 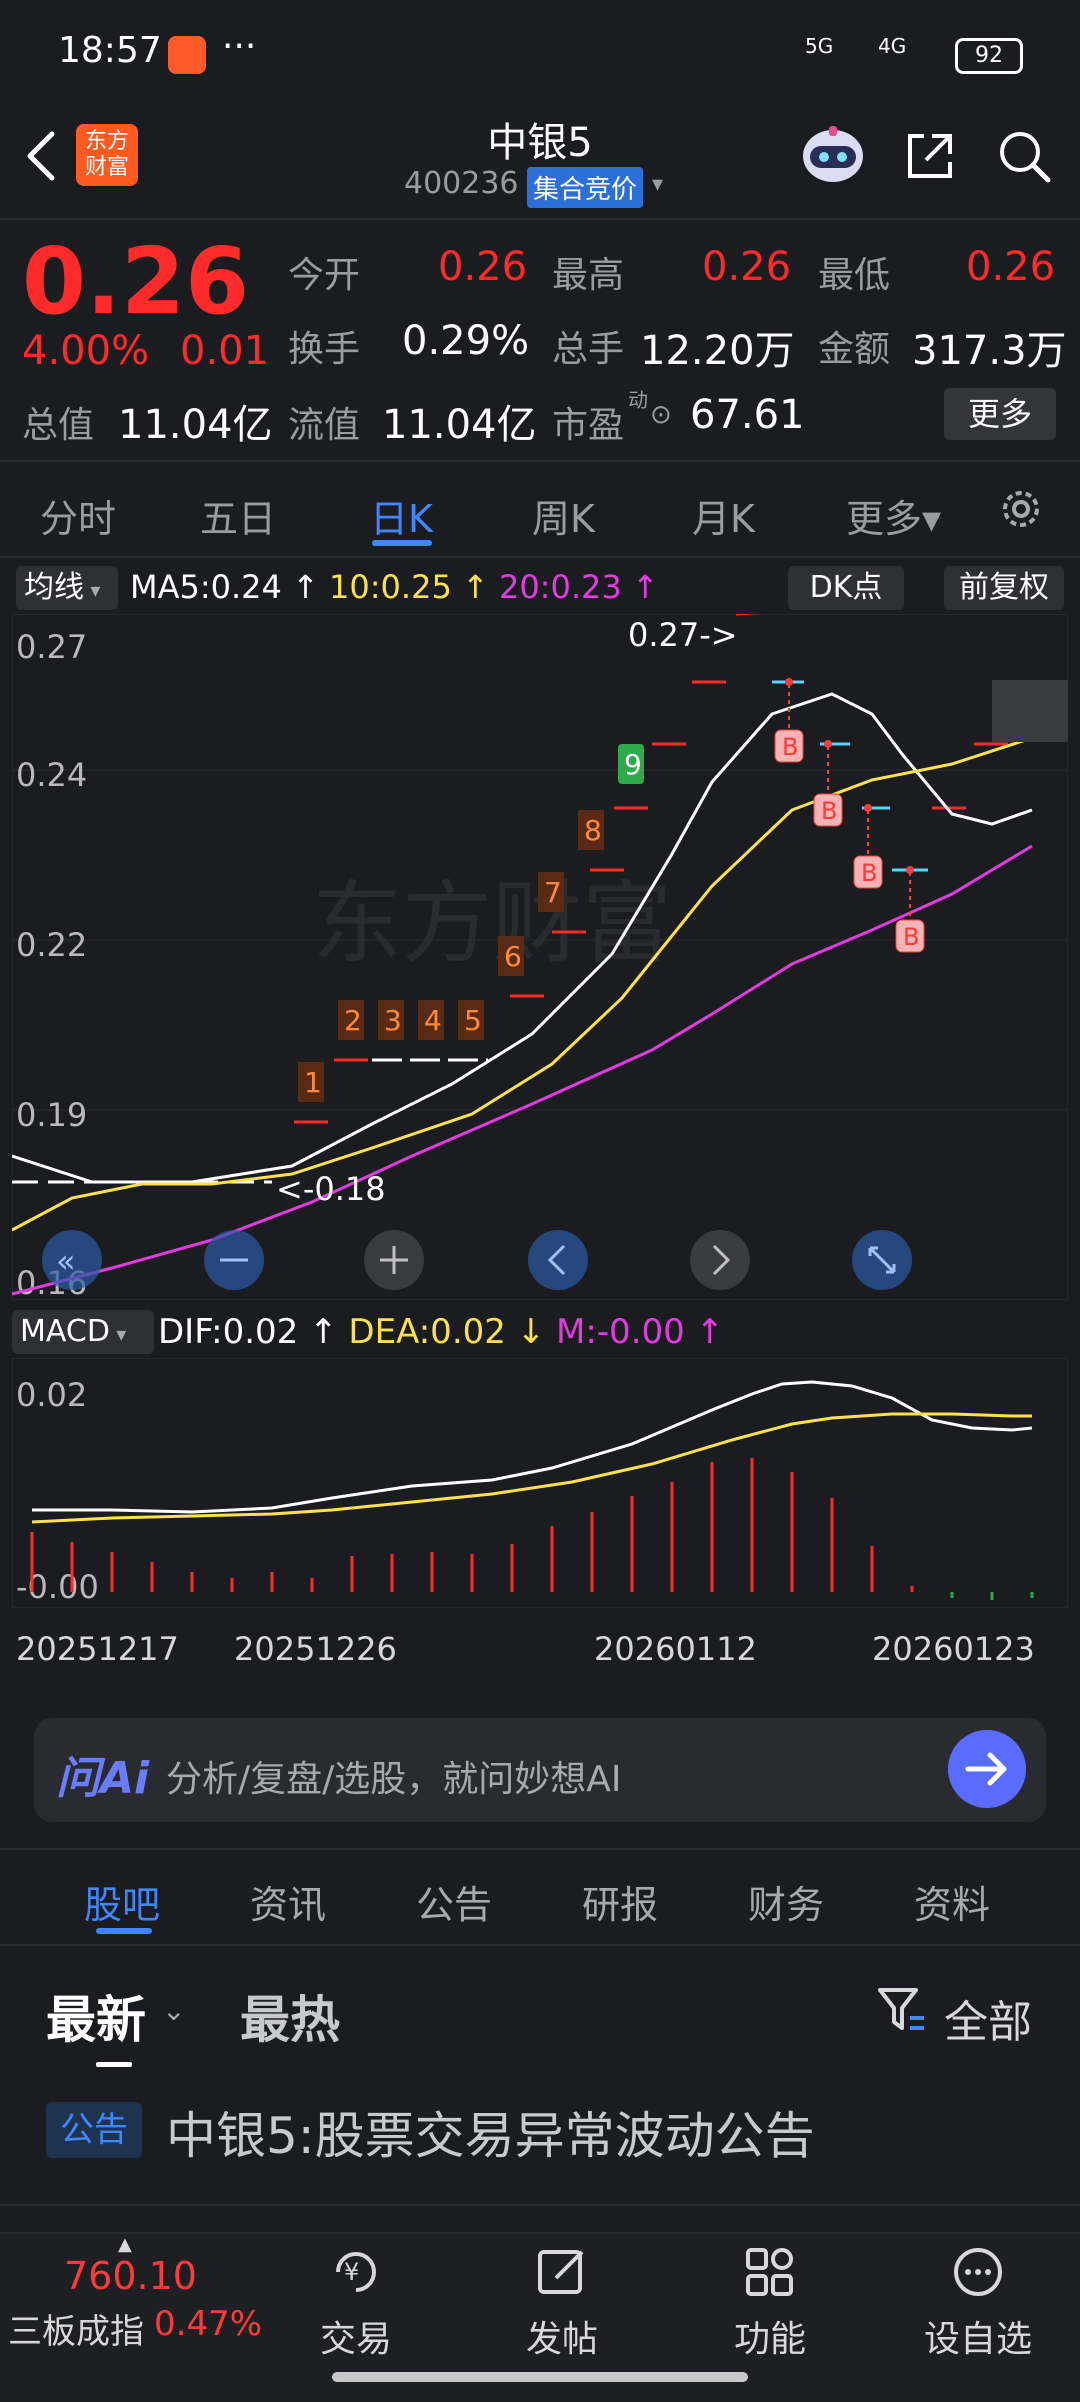 I want to click on seq-2: 2, so click(x=353, y=1020).